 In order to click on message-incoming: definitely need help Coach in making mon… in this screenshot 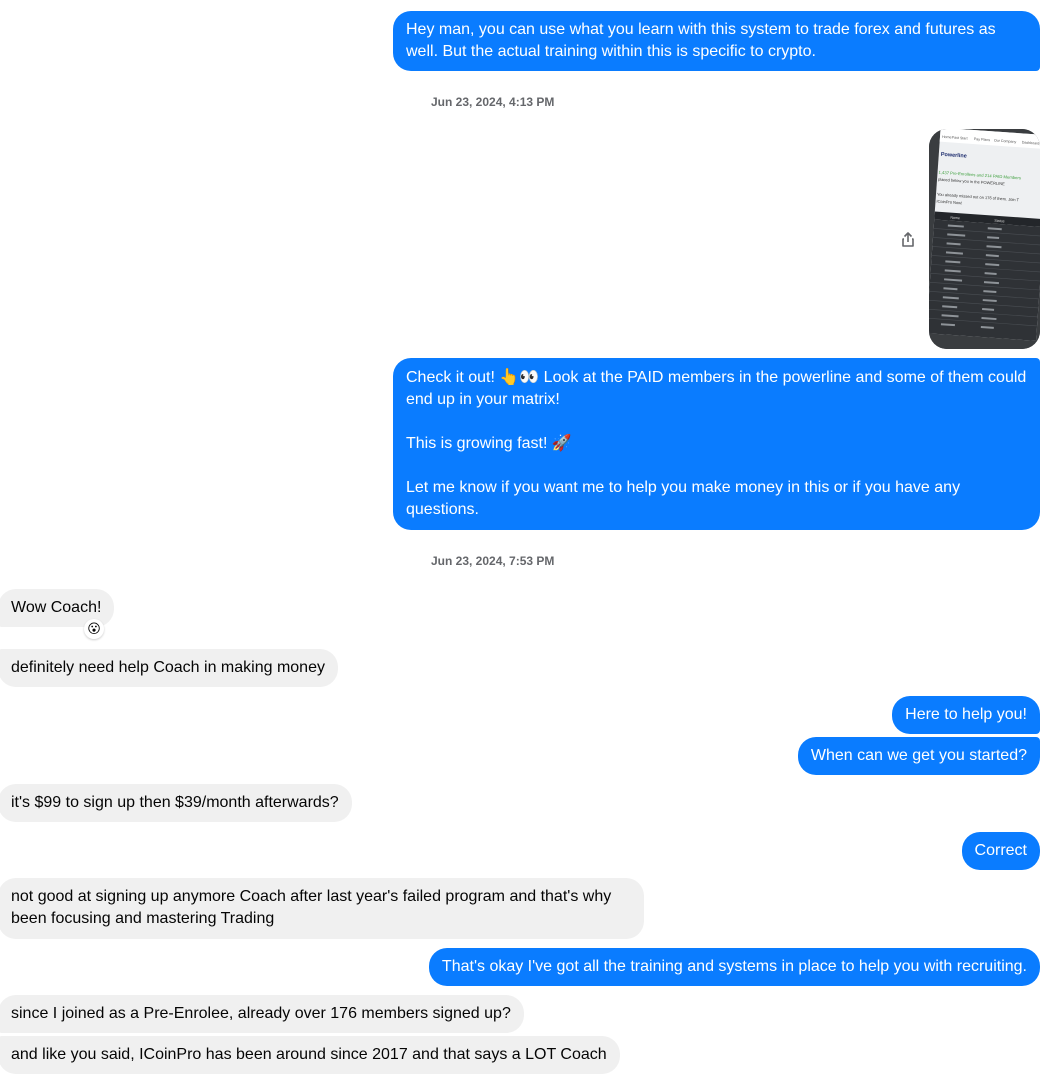, I will do `click(169, 668)`.